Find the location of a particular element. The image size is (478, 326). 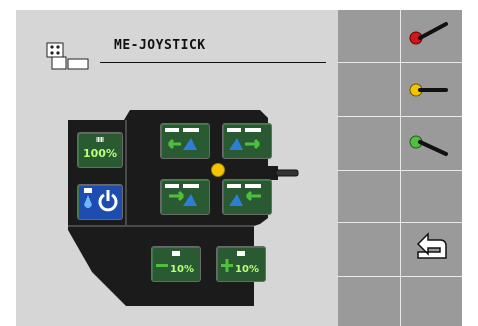

rate-minus-button: 10% is located at coordinates (176, 264).